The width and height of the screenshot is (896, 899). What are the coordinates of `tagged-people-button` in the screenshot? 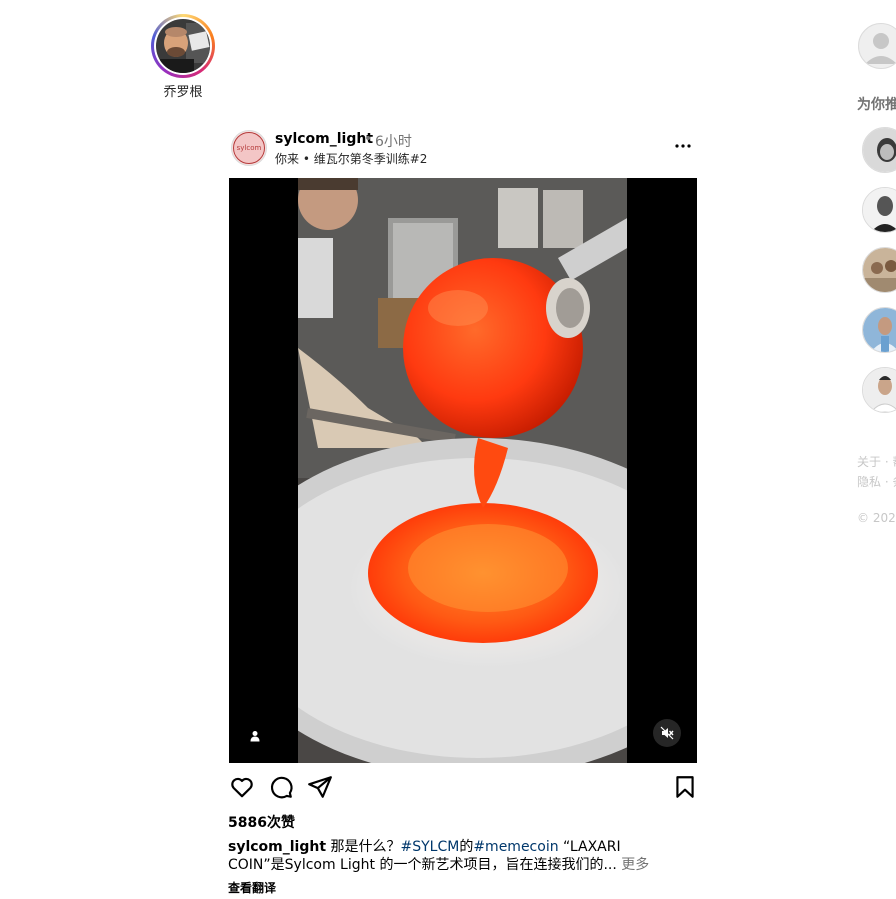 It's located at (255, 736).